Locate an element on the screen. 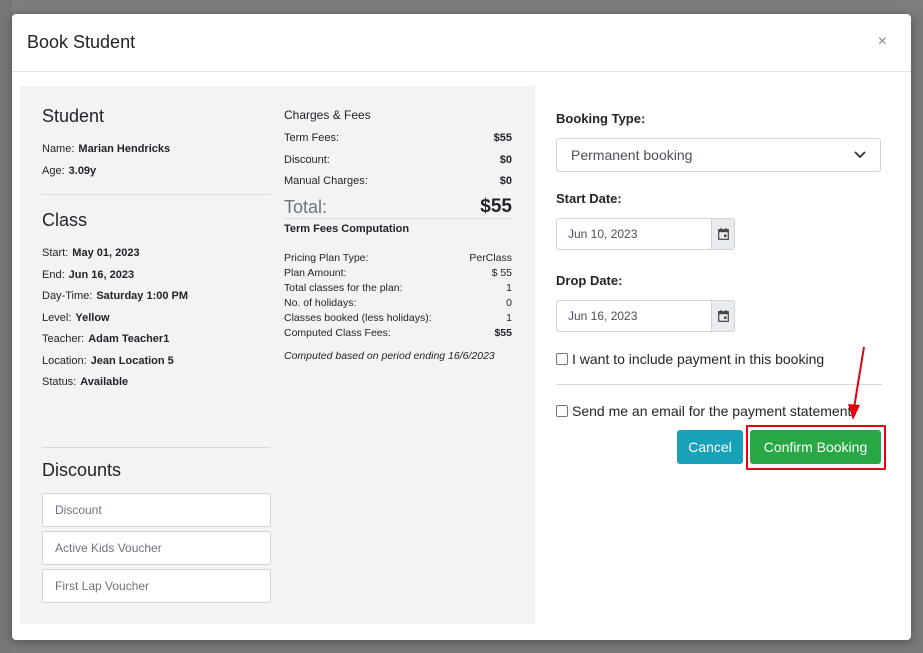 The height and width of the screenshot is (653, 923). backdrop-left is located at coordinates (6, 326).